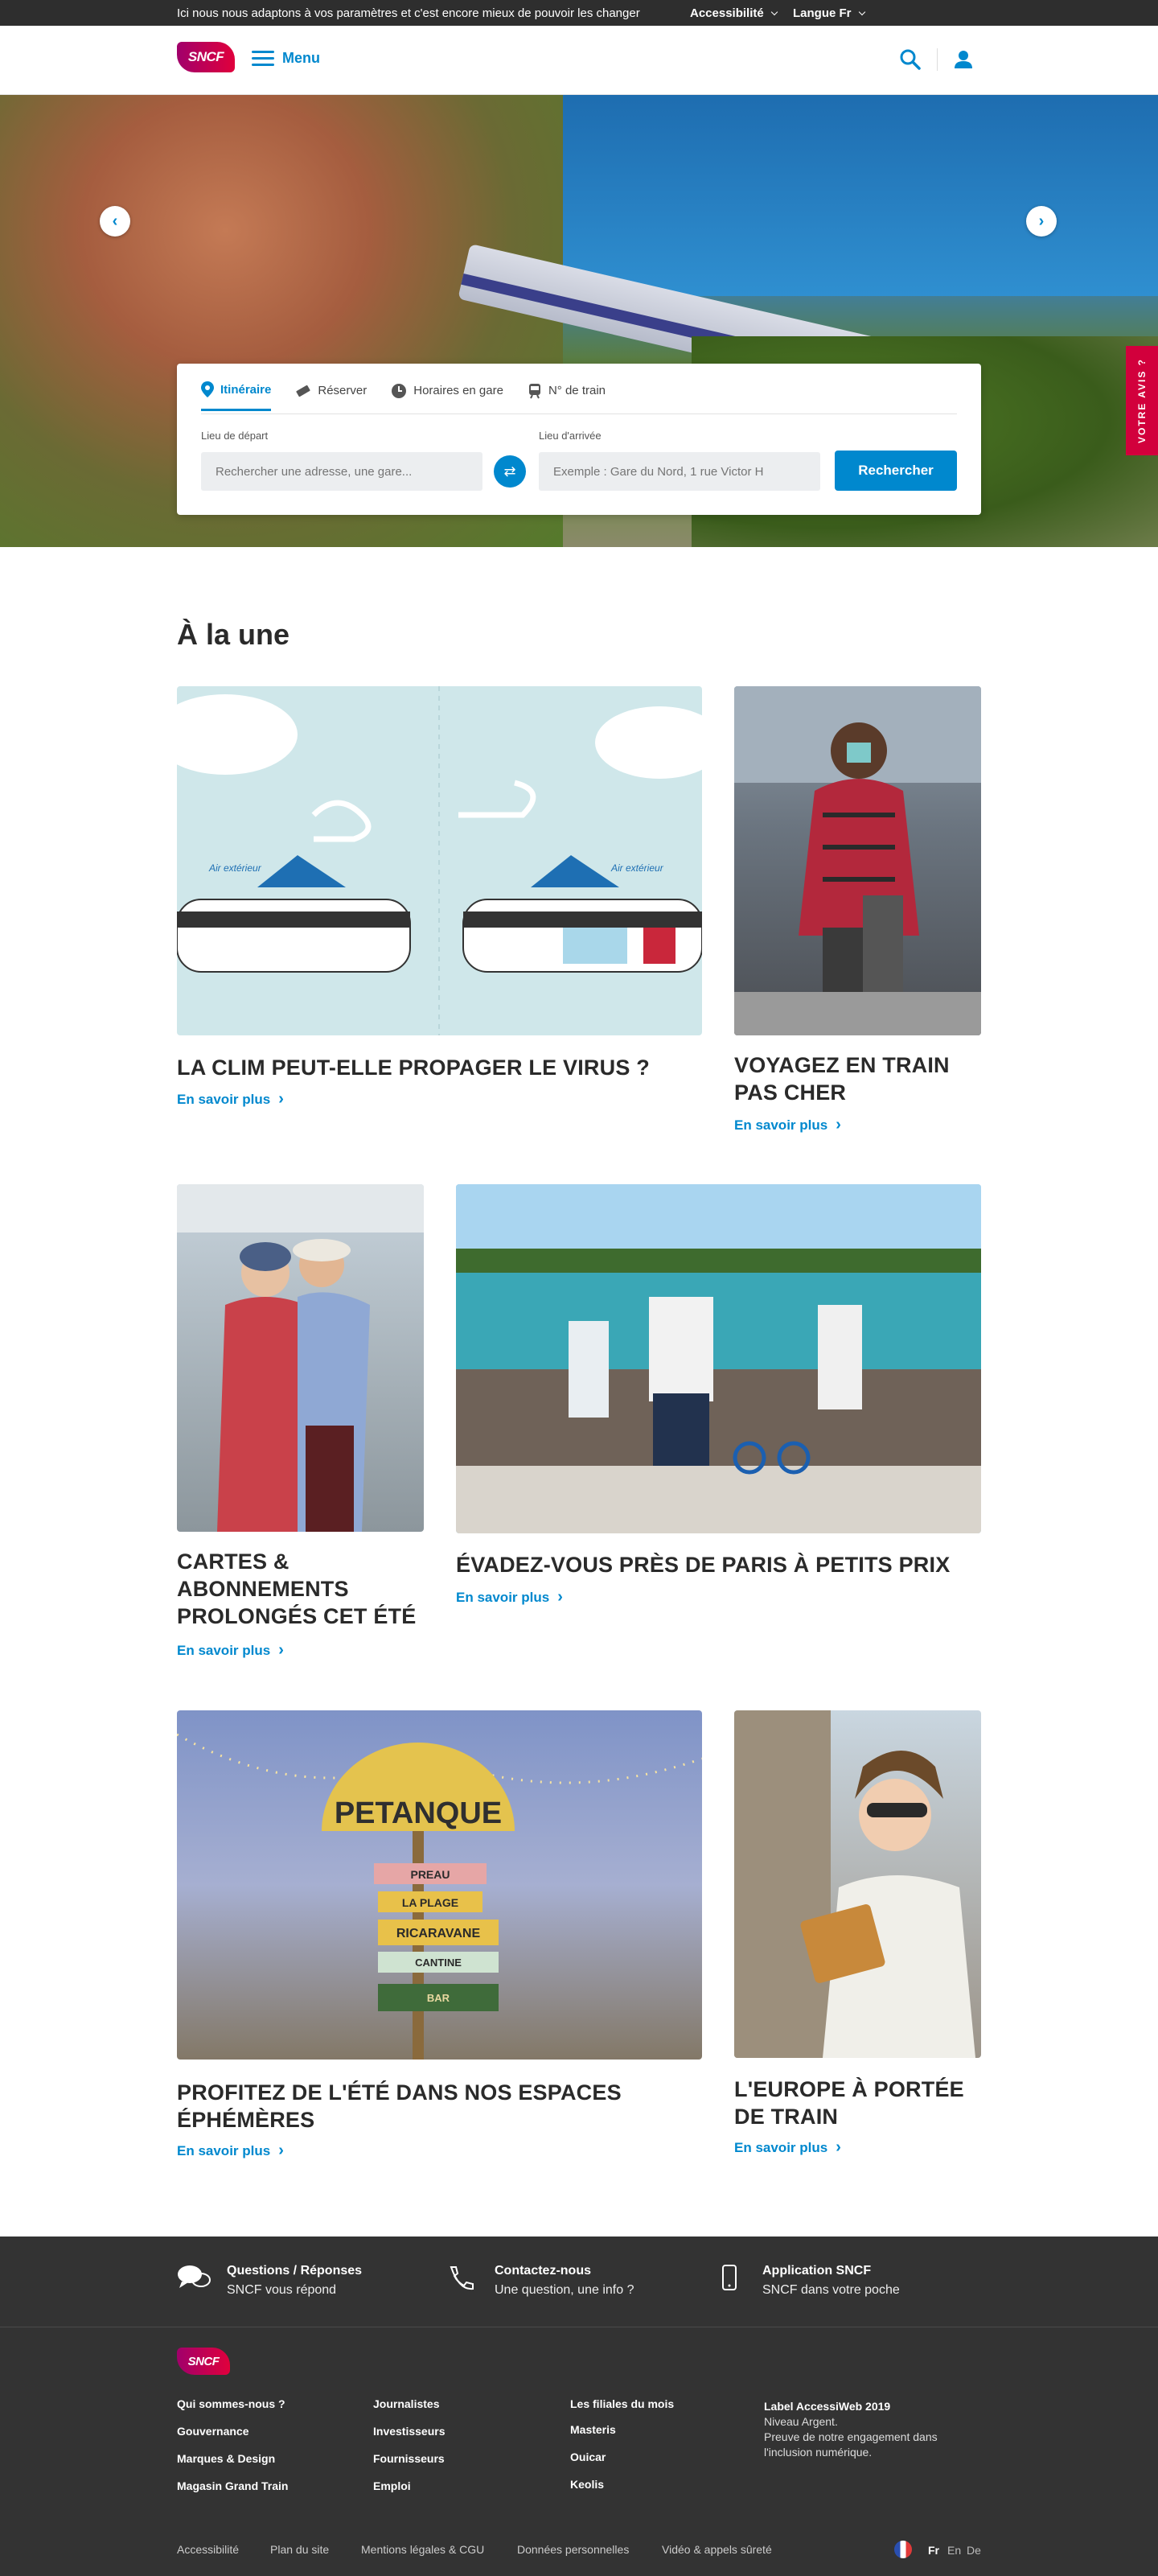 The image size is (1158, 2576). What do you see at coordinates (212, 2431) in the screenshot?
I see `footer-link: Gouvernance` at bounding box center [212, 2431].